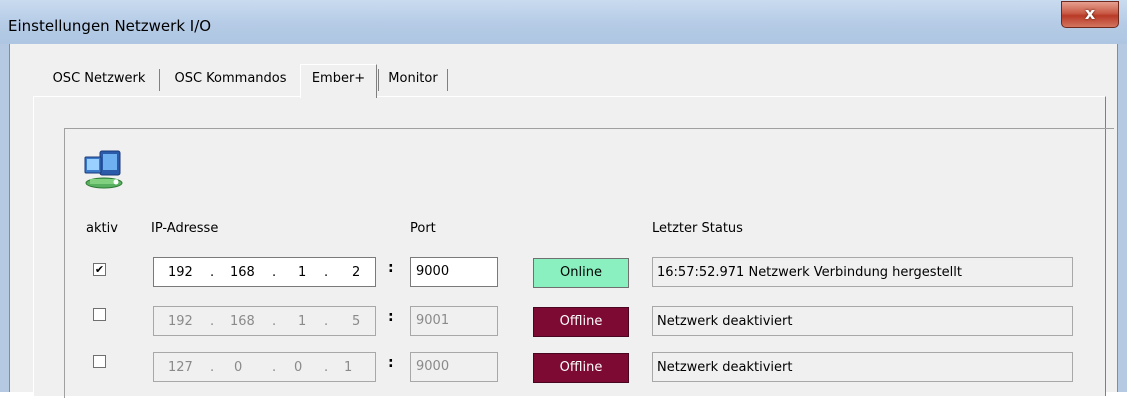 The width and height of the screenshot is (1127, 398). What do you see at coordinates (110, 26) in the screenshot?
I see `window-title: Einstellungen Netzwerk I/O` at bounding box center [110, 26].